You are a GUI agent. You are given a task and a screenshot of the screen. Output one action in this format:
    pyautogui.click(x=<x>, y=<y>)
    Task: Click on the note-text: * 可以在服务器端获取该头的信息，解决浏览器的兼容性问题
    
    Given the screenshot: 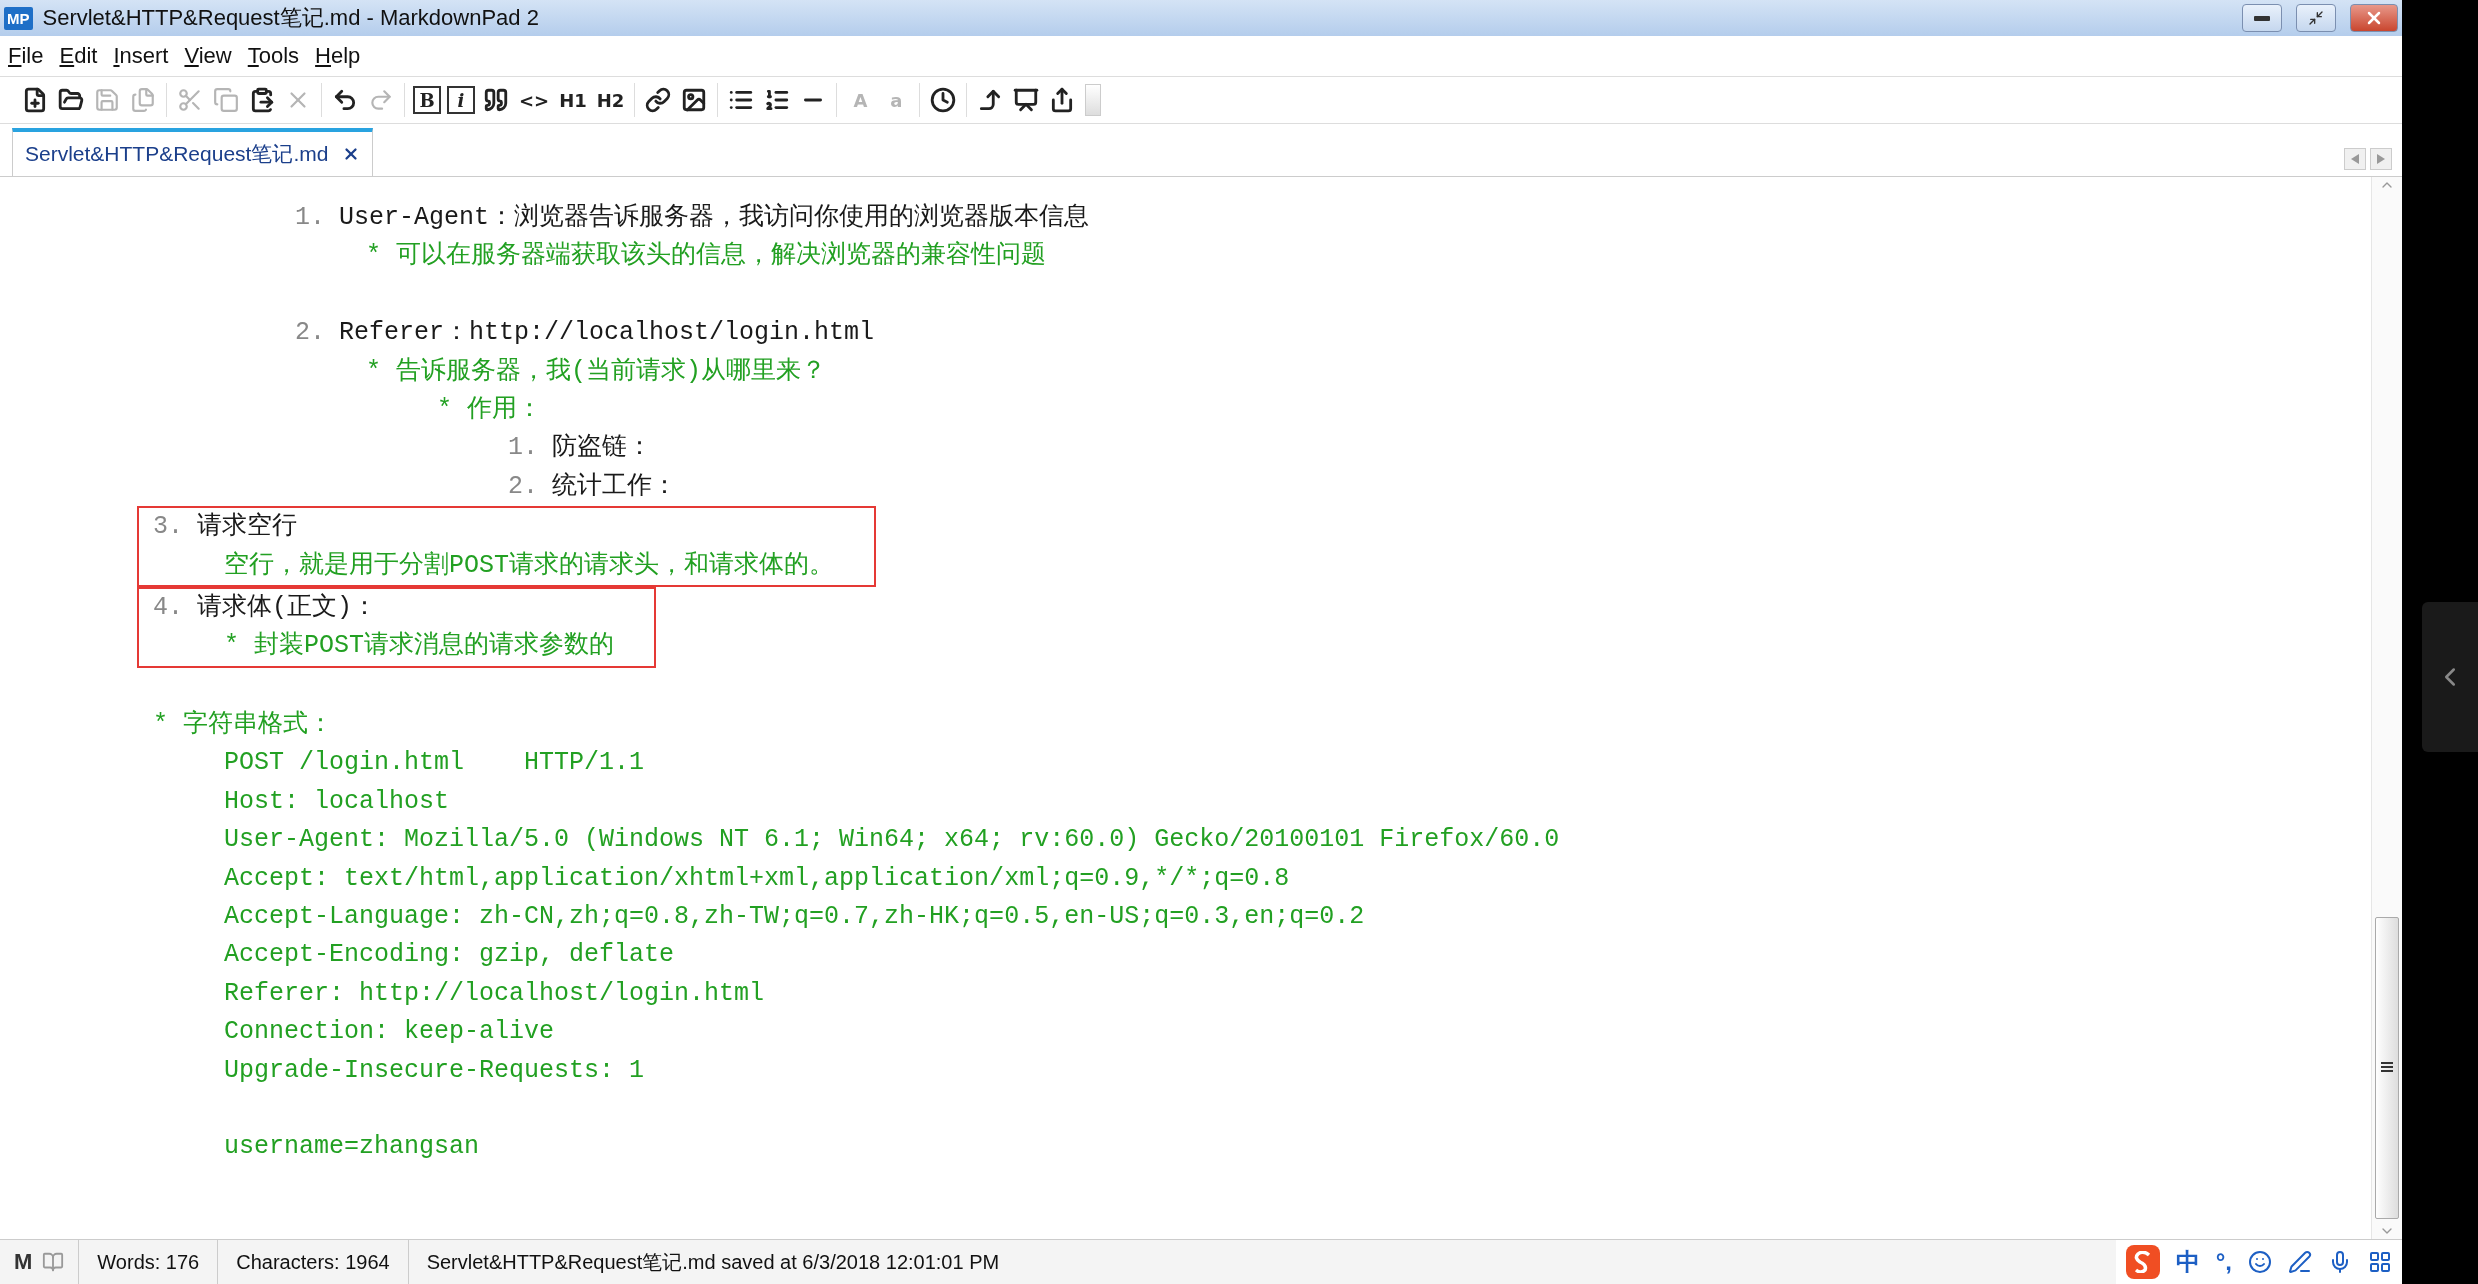 What is the action you would take?
    pyautogui.click(x=706, y=256)
    